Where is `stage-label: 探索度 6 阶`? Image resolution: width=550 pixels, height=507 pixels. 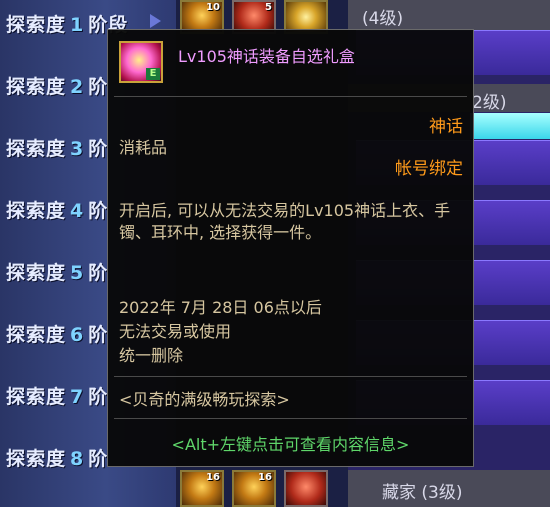 stage-label: 探索度 6 阶 is located at coordinates (57, 335).